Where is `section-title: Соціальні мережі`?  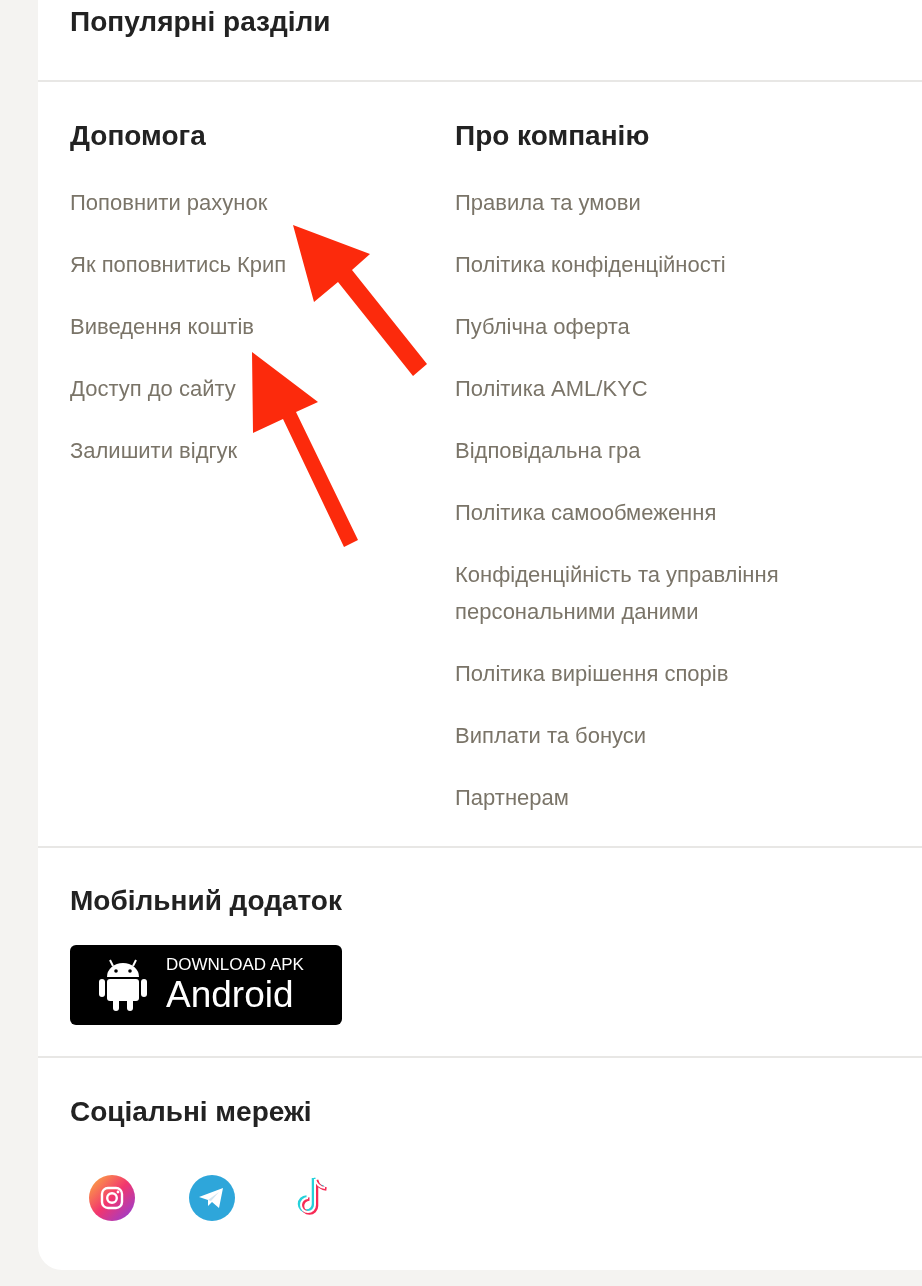
section-title: Соціальні мережі is located at coordinates (191, 1112).